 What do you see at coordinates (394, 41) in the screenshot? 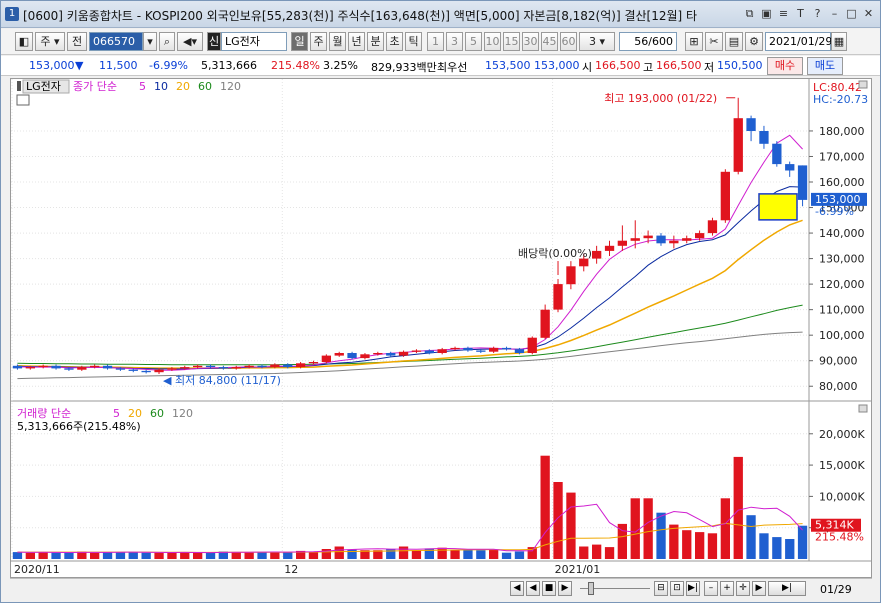
I see `period-tab-5: 초` at bounding box center [394, 41].